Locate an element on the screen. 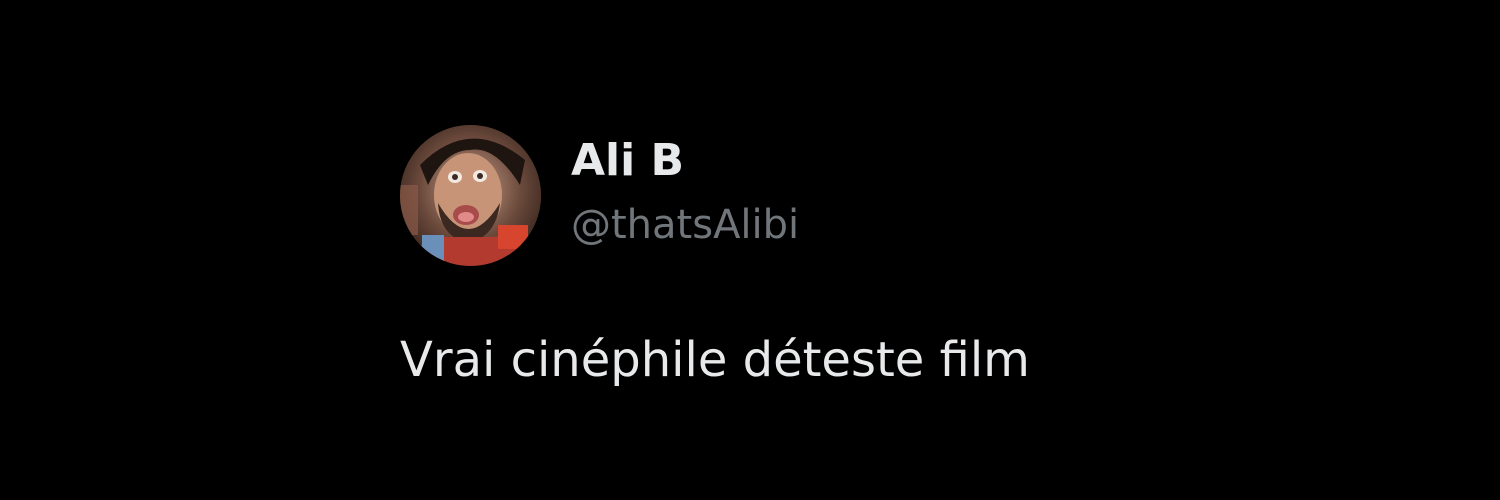  display-name: Ali B is located at coordinates (685, 161).